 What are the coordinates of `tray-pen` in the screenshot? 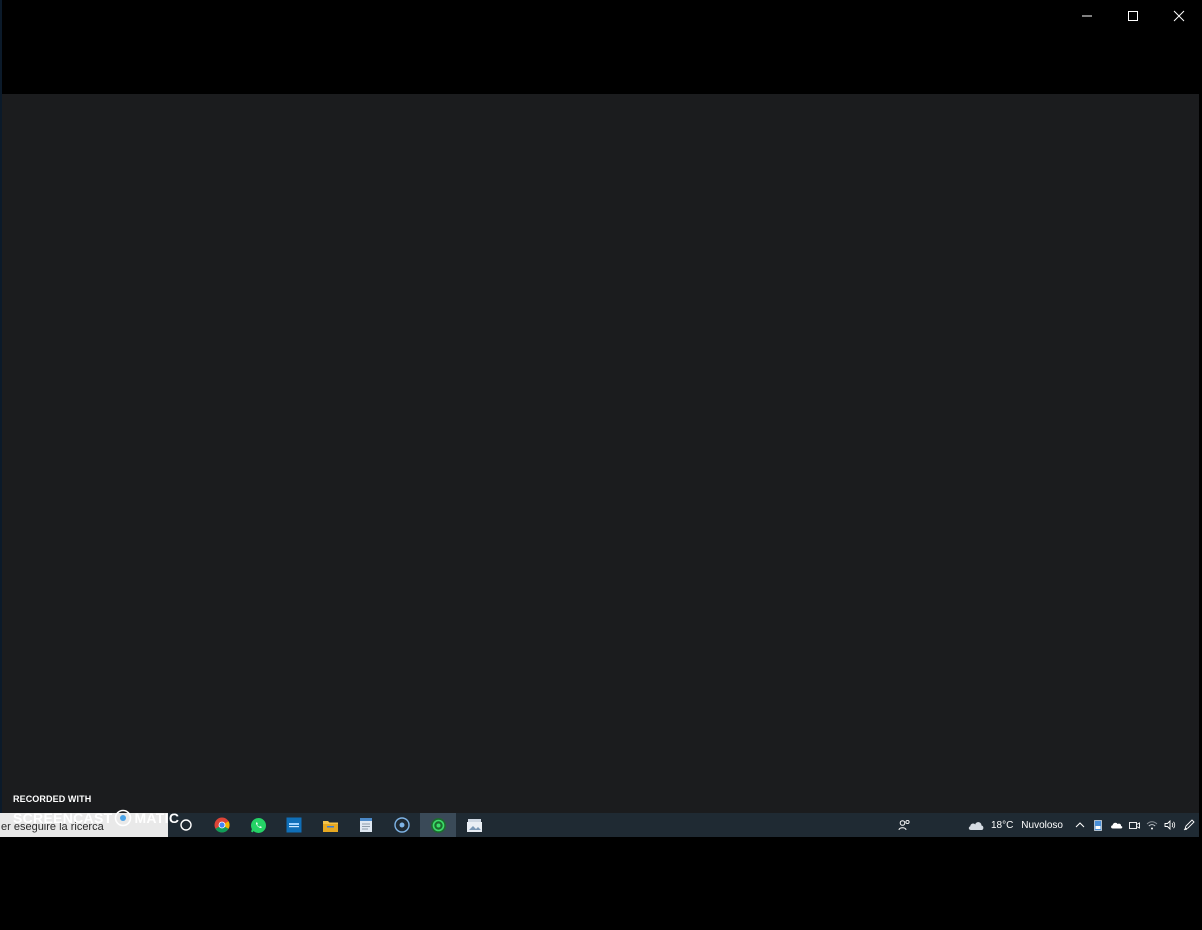 It's located at (1189, 825).